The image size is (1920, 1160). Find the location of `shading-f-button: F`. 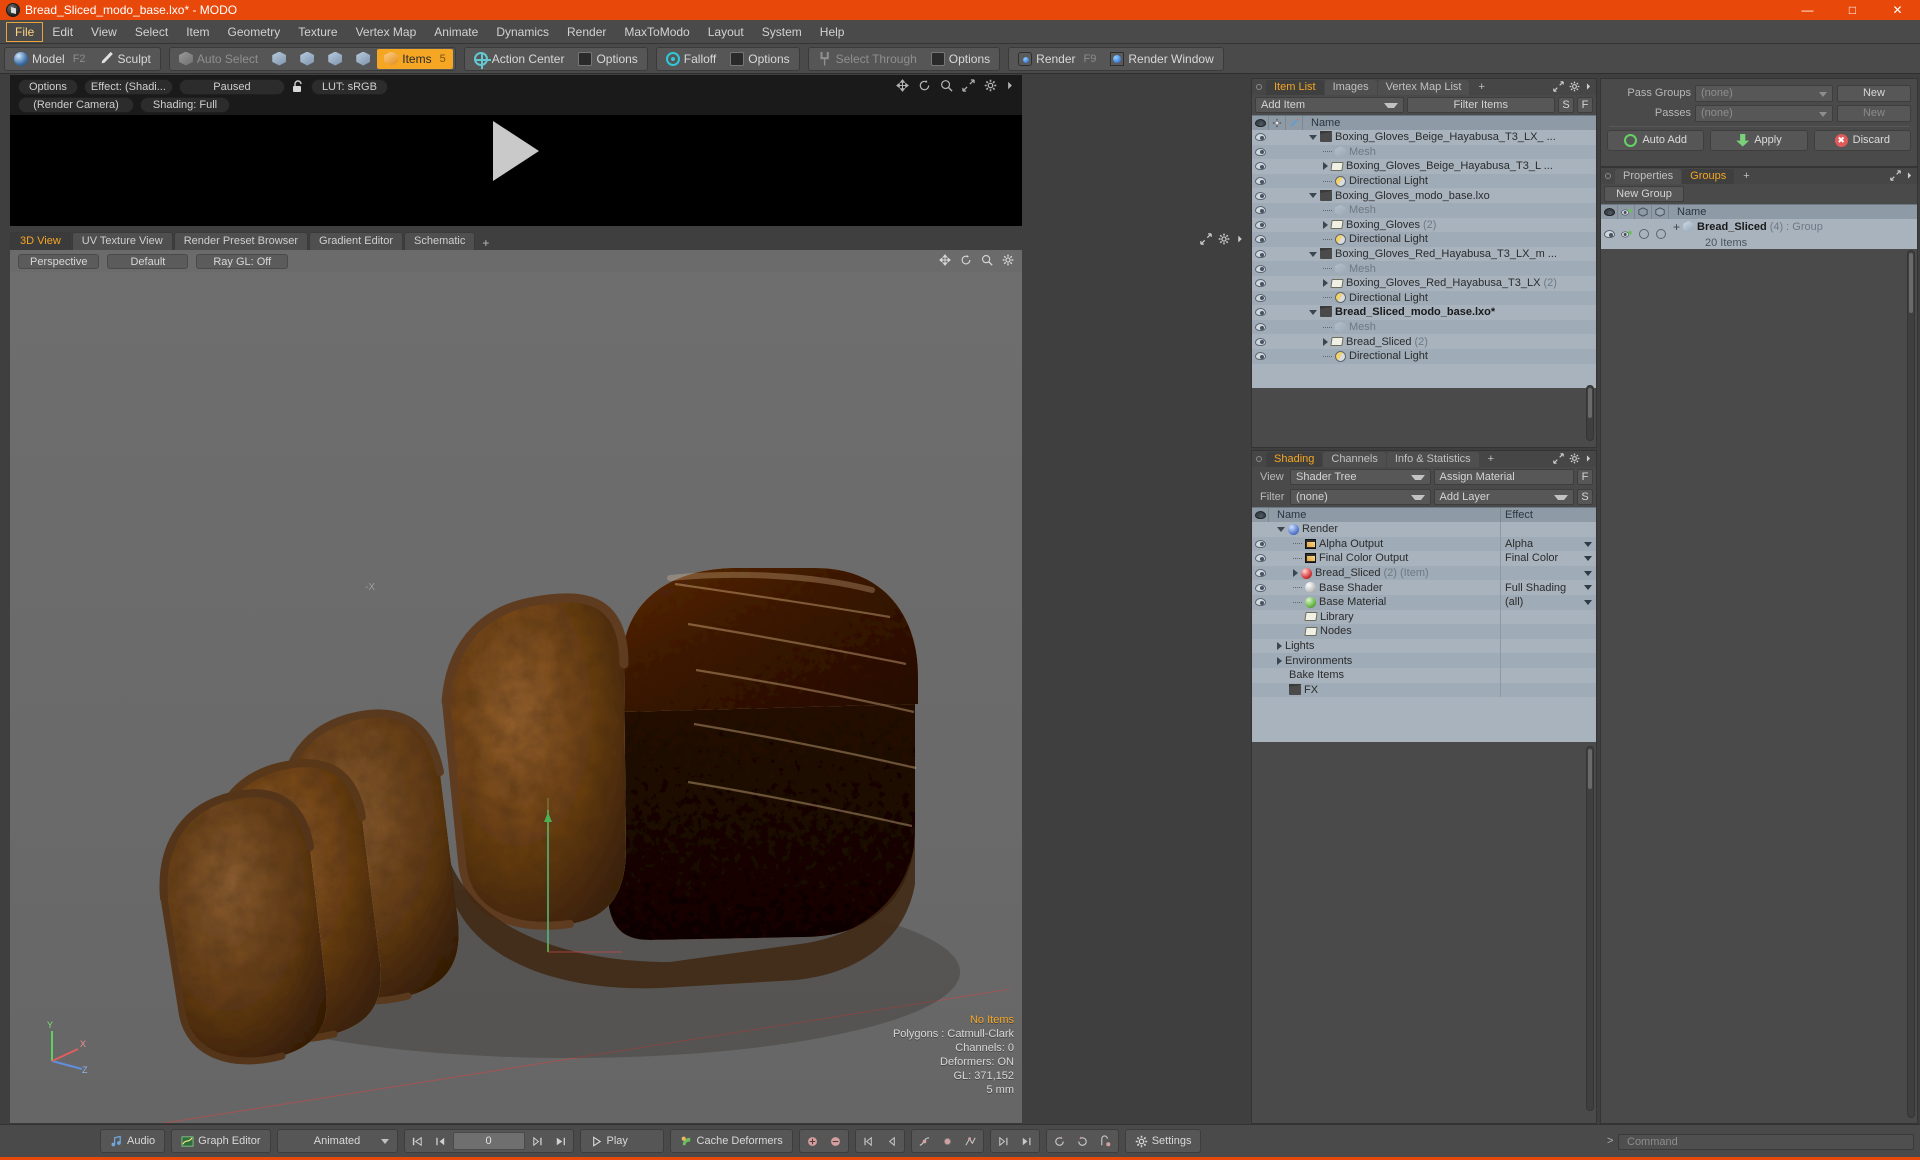

shading-f-button: F is located at coordinates (1585, 477).